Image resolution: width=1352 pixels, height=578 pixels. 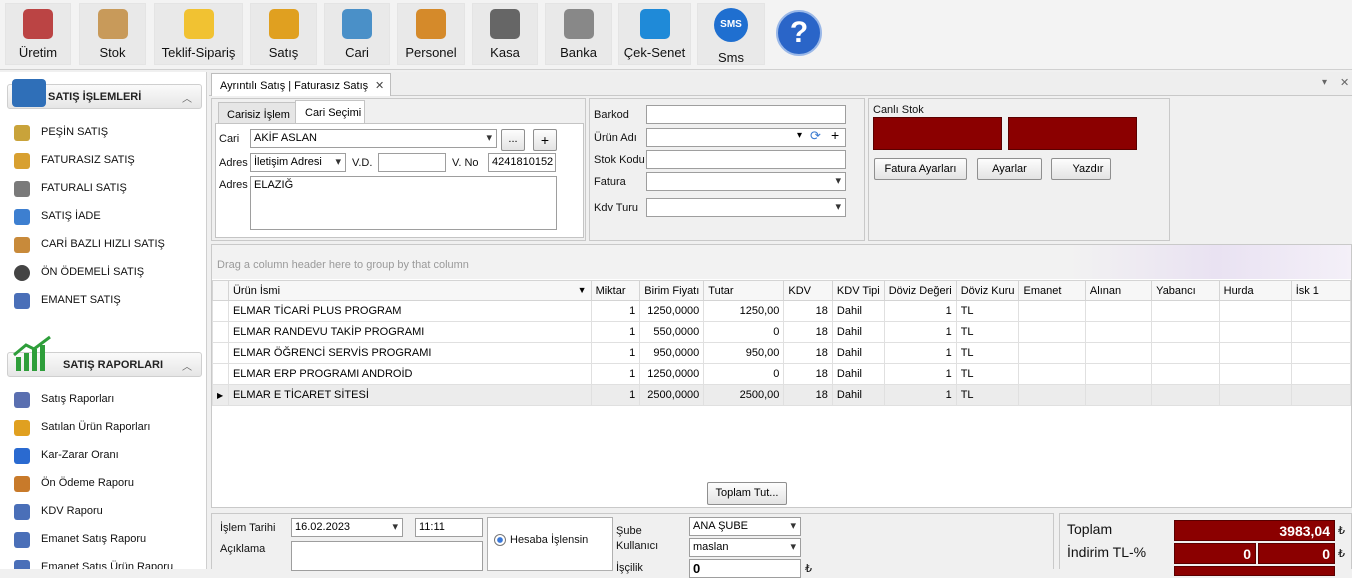 What do you see at coordinates (109, 245) in the screenshot?
I see `sidebar-item-cari-bazli-hizli-satis: CARİ BAZLI HIZLI SATIŞ` at bounding box center [109, 245].